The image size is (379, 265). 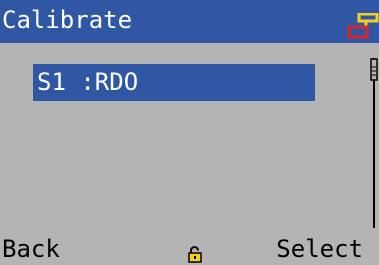 What do you see at coordinates (374, 143) in the screenshot?
I see `scrollbar` at bounding box center [374, 143].